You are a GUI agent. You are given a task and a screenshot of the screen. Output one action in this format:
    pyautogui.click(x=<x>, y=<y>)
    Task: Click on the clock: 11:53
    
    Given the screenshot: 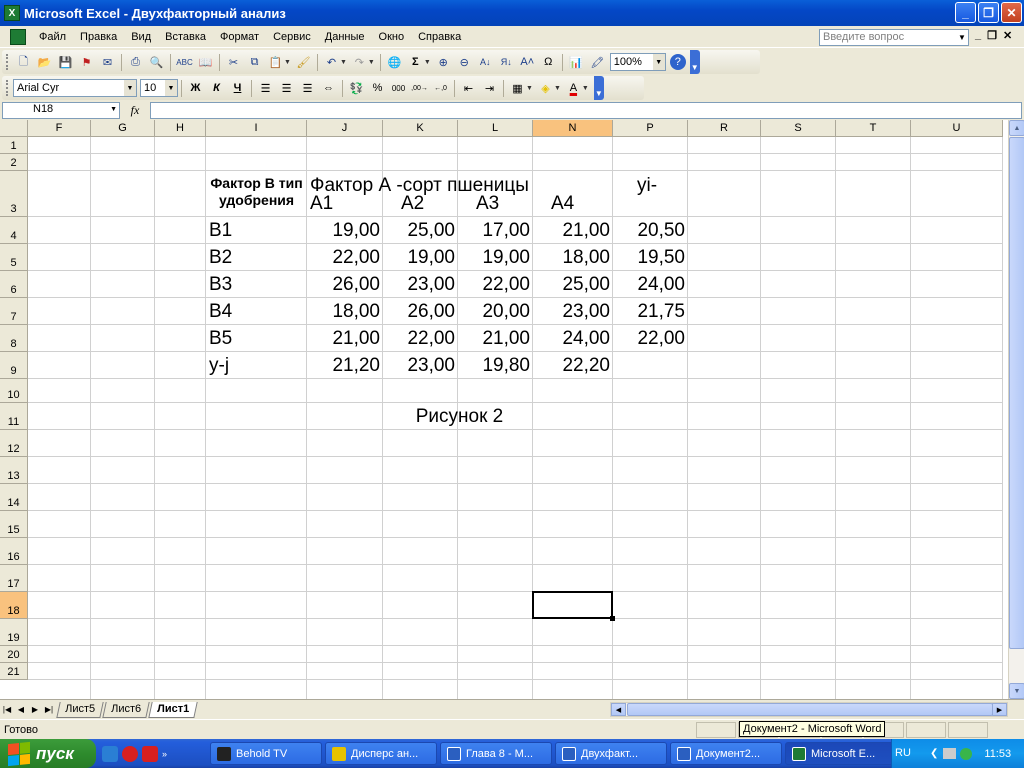 What is the action you would take?
    pyautogui.click(x=997, y=754)
    